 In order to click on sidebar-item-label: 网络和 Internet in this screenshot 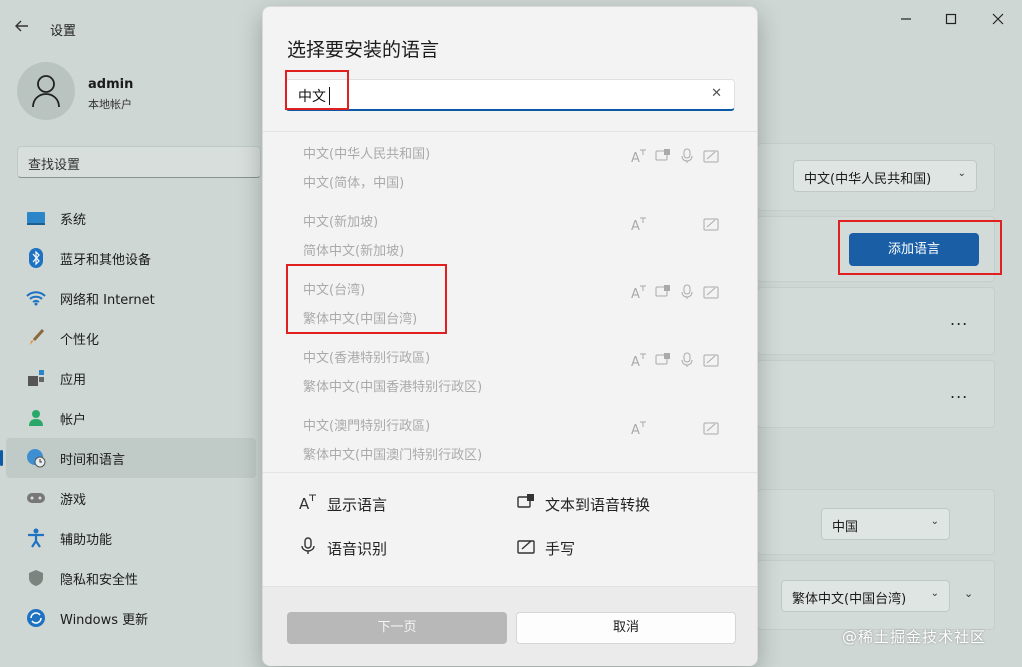, I will do `click(107, 300)`.